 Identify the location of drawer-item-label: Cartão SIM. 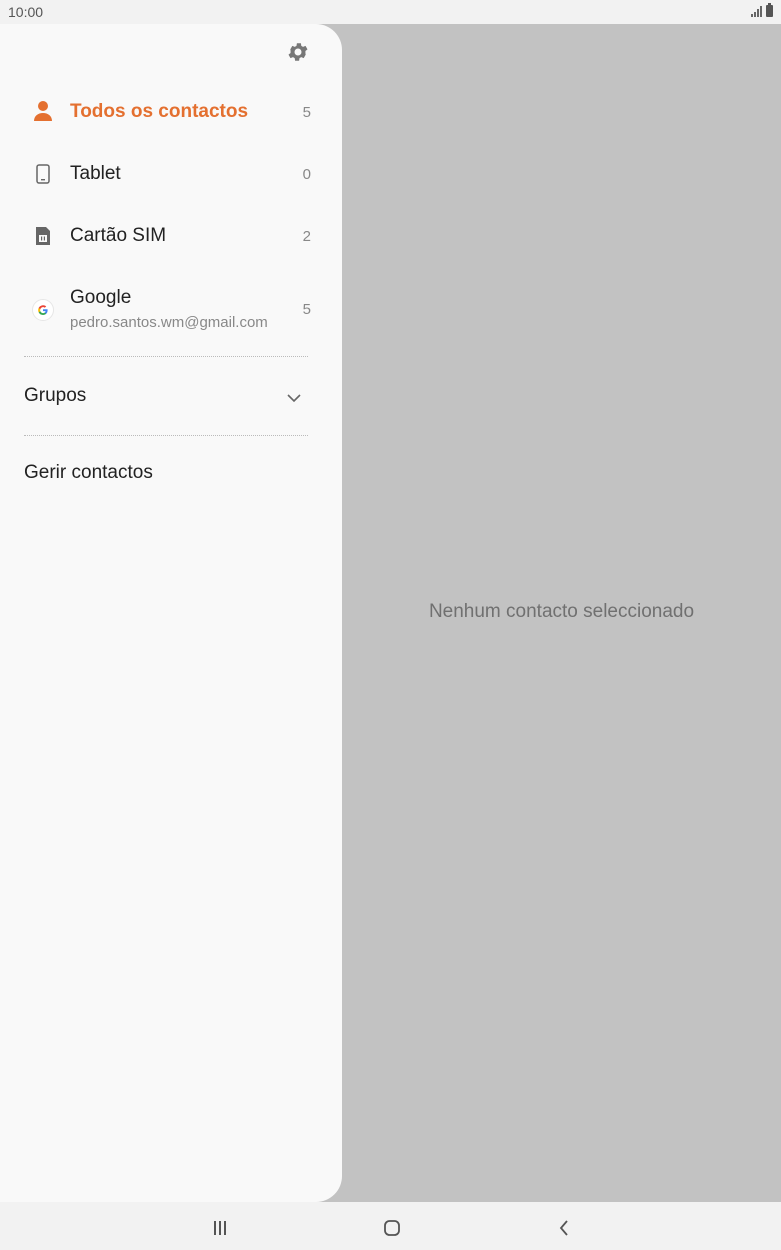
(118, 235).